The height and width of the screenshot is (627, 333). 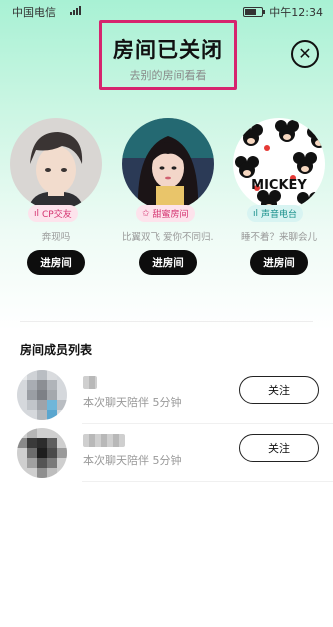 I want to click on star-icon: ✩, so click(x=146, y=213).